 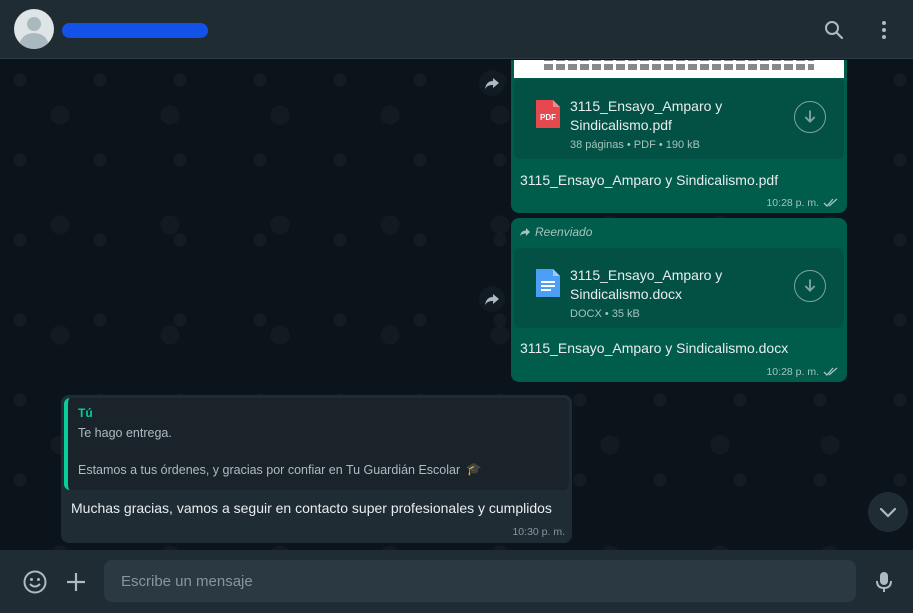 I want to click on forwarded-icon, so click(x=525, y=232).